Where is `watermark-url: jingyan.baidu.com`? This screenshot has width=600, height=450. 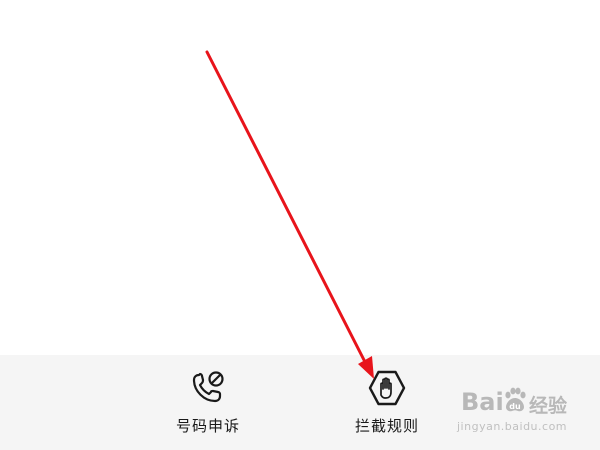 watermark-url: jingyan.baidu.com is located at coordinates (512, 426).